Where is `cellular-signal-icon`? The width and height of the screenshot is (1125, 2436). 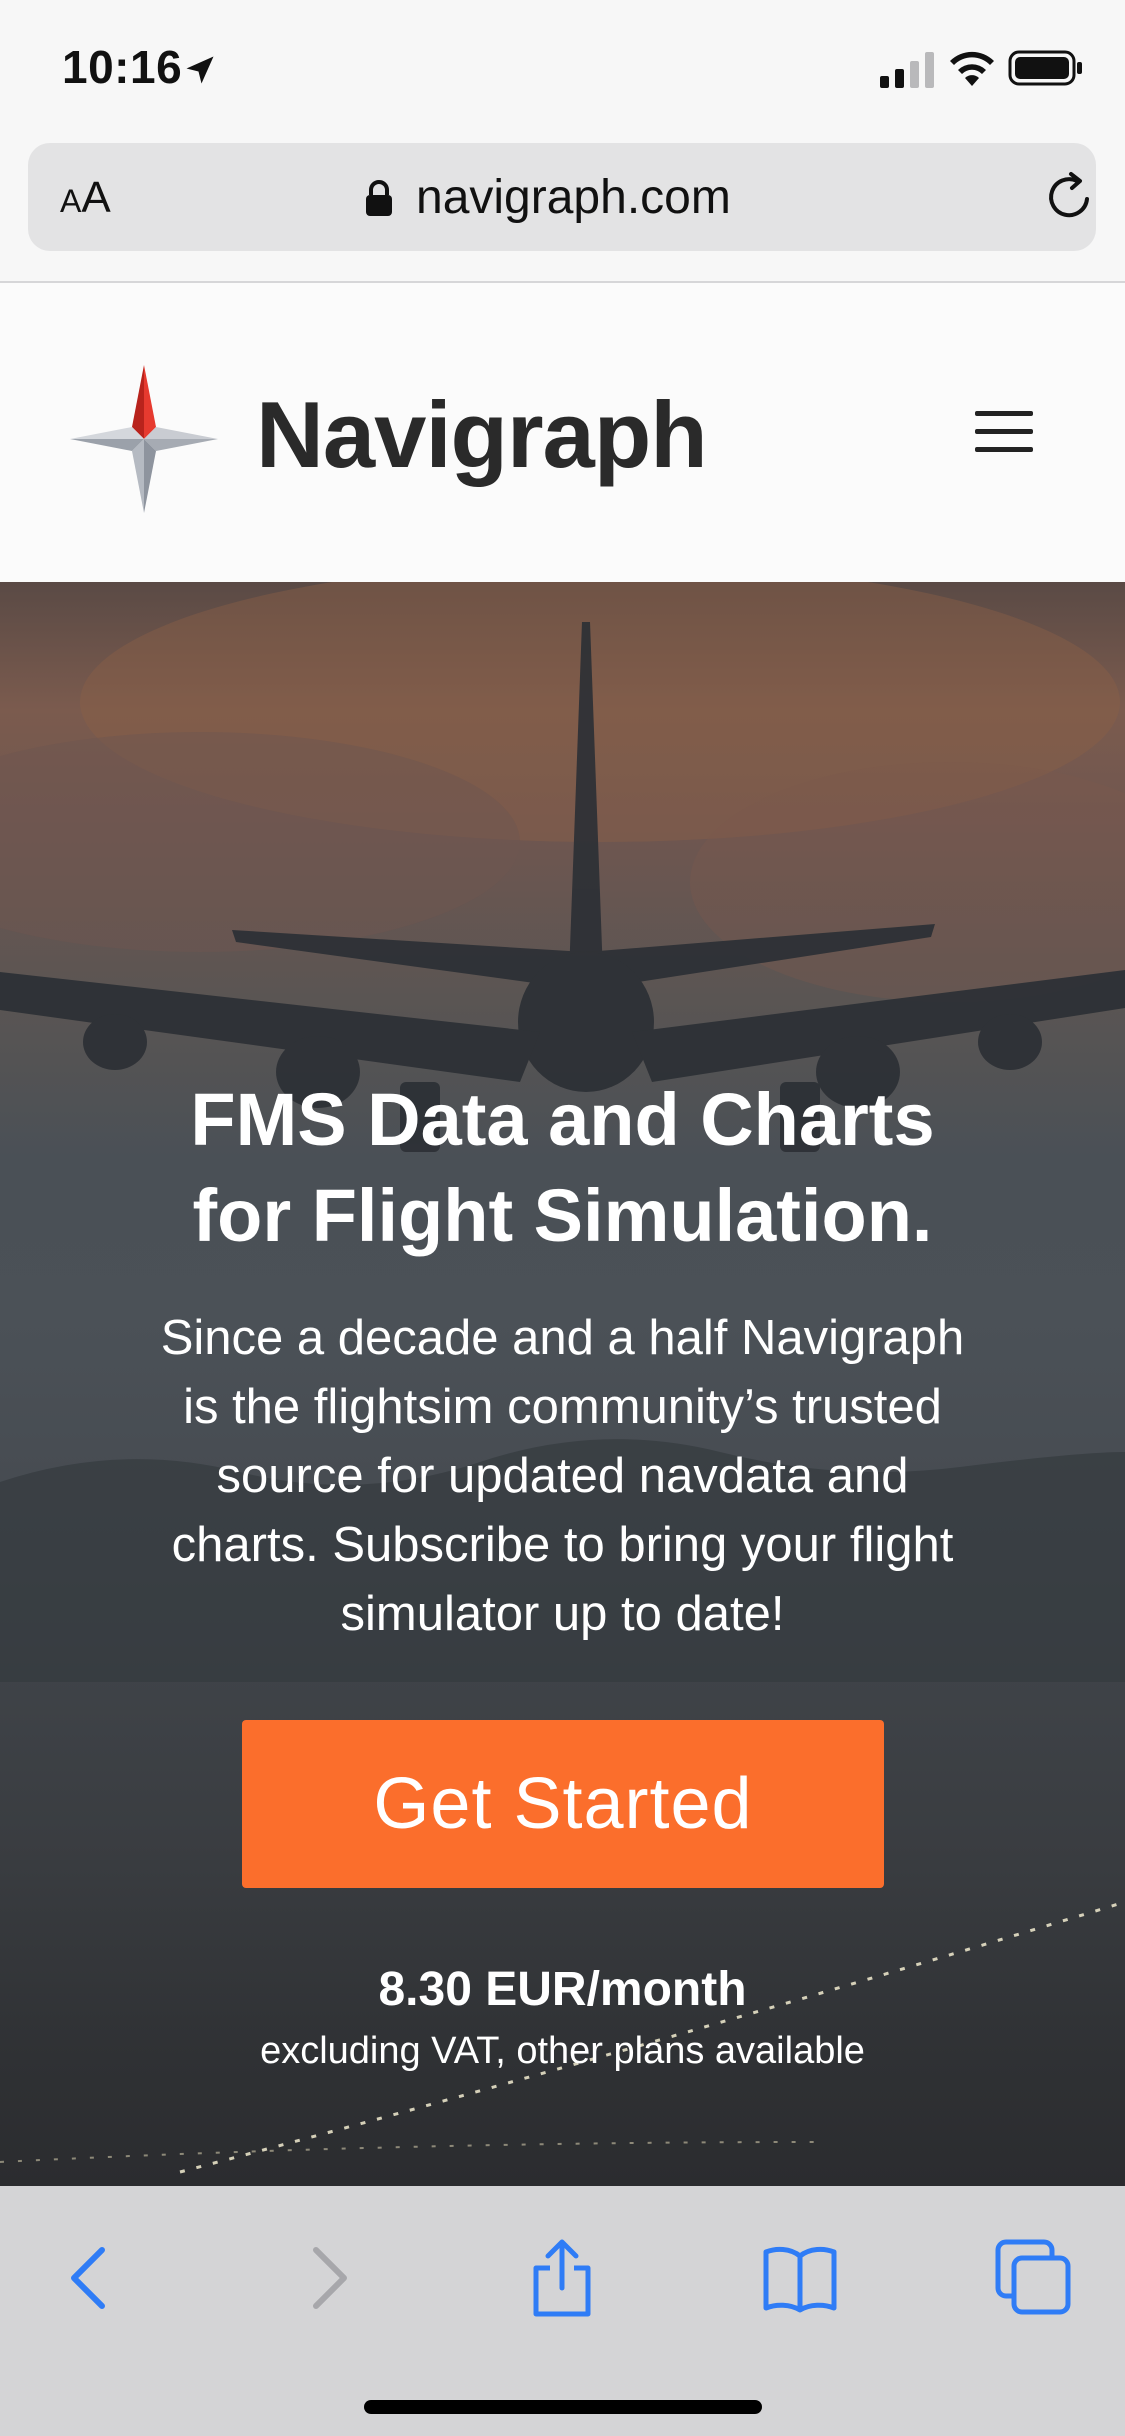 cellular-signal-icon is located at coordinates (907, 70).